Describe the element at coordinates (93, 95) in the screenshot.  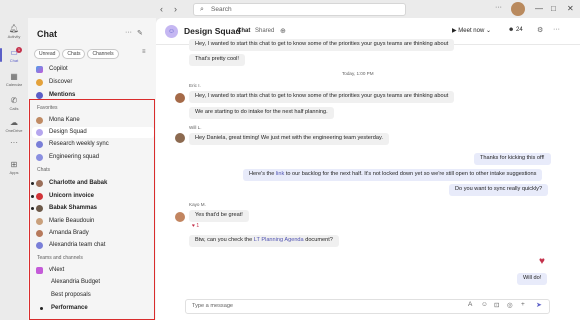
I see `list-item-mentions: Mentions` at that location.